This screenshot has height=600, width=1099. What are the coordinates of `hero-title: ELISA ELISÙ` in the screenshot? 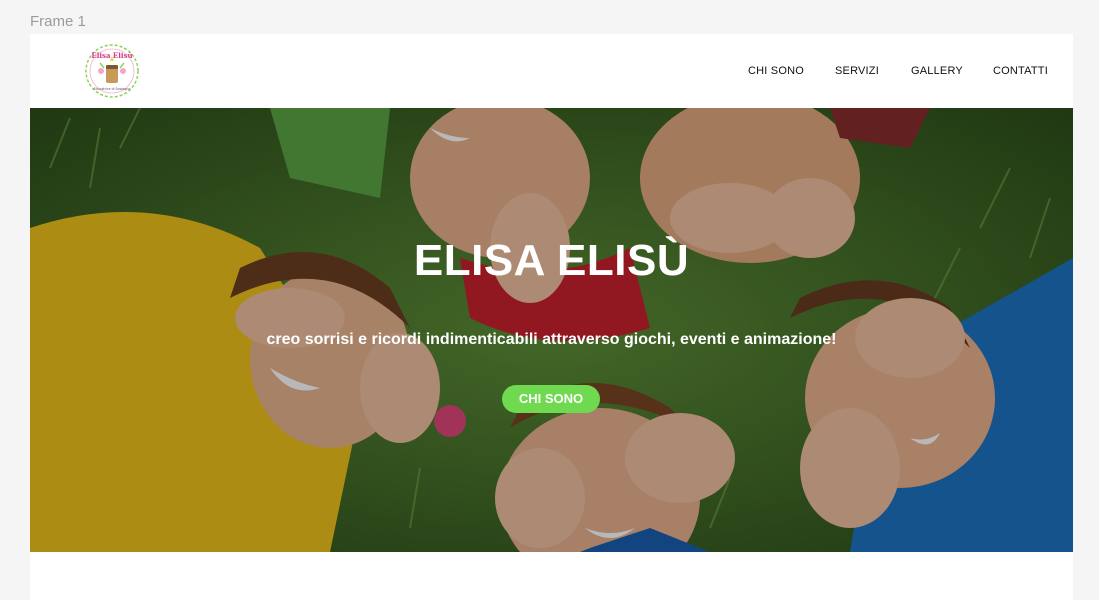 It's located at (551, 260).